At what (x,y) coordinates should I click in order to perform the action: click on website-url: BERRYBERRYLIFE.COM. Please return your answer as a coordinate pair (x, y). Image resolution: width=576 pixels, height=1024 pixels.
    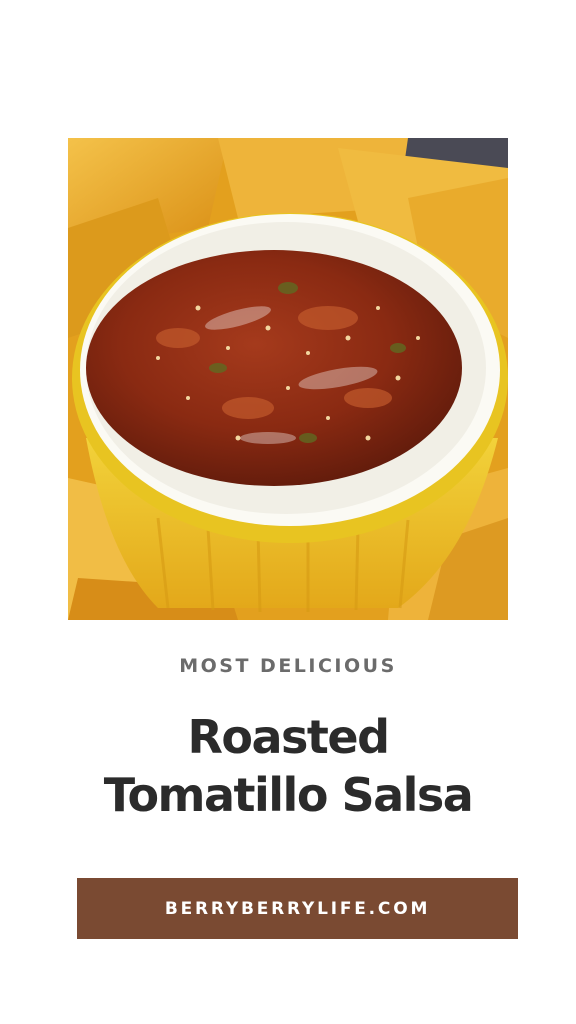
    Looking at the image, I should click on (297, 908).